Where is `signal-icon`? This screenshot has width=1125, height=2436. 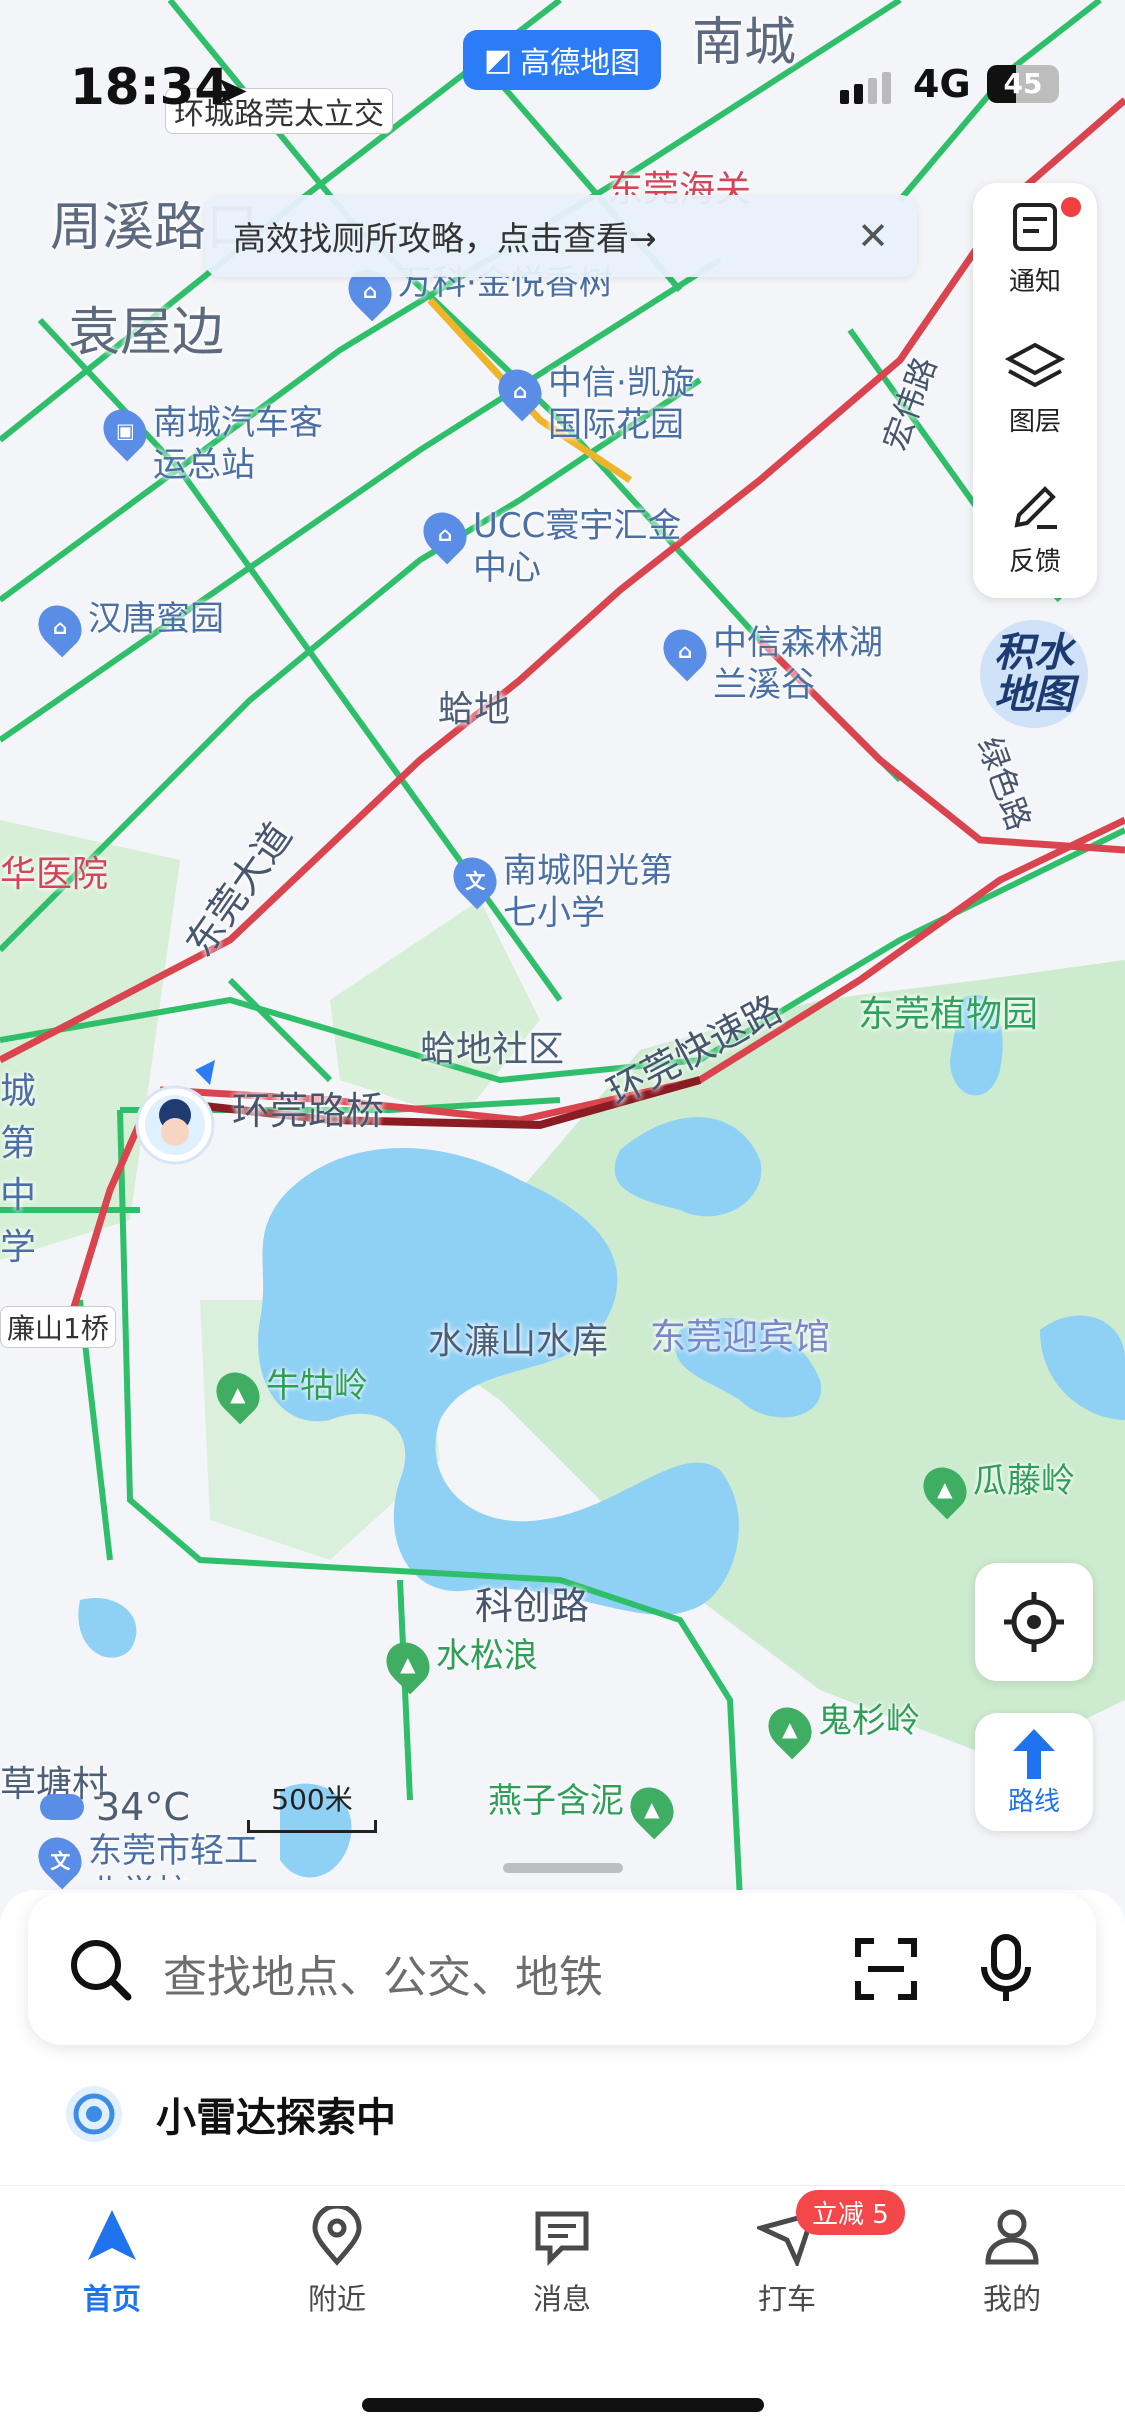
signal-icon is located at coordinates (865, 88).